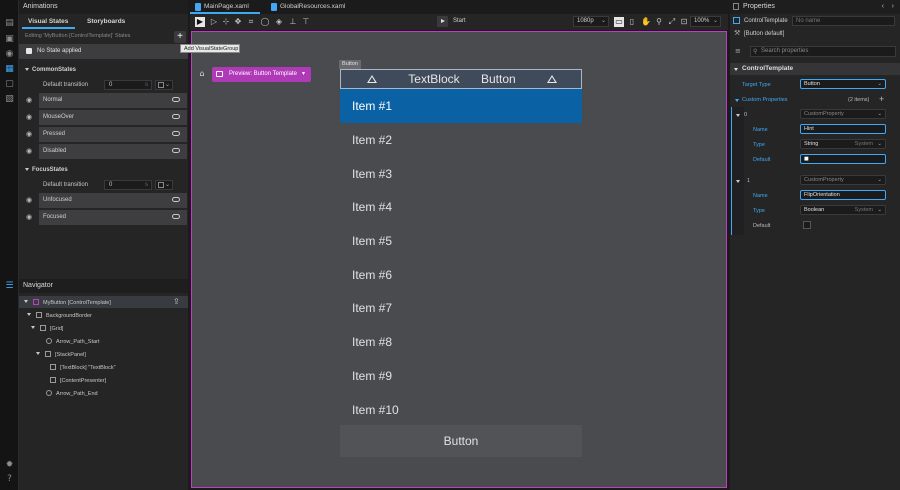  I want to click on doc-tab-mainpage: MainPage.xaml, so click(225, 7).